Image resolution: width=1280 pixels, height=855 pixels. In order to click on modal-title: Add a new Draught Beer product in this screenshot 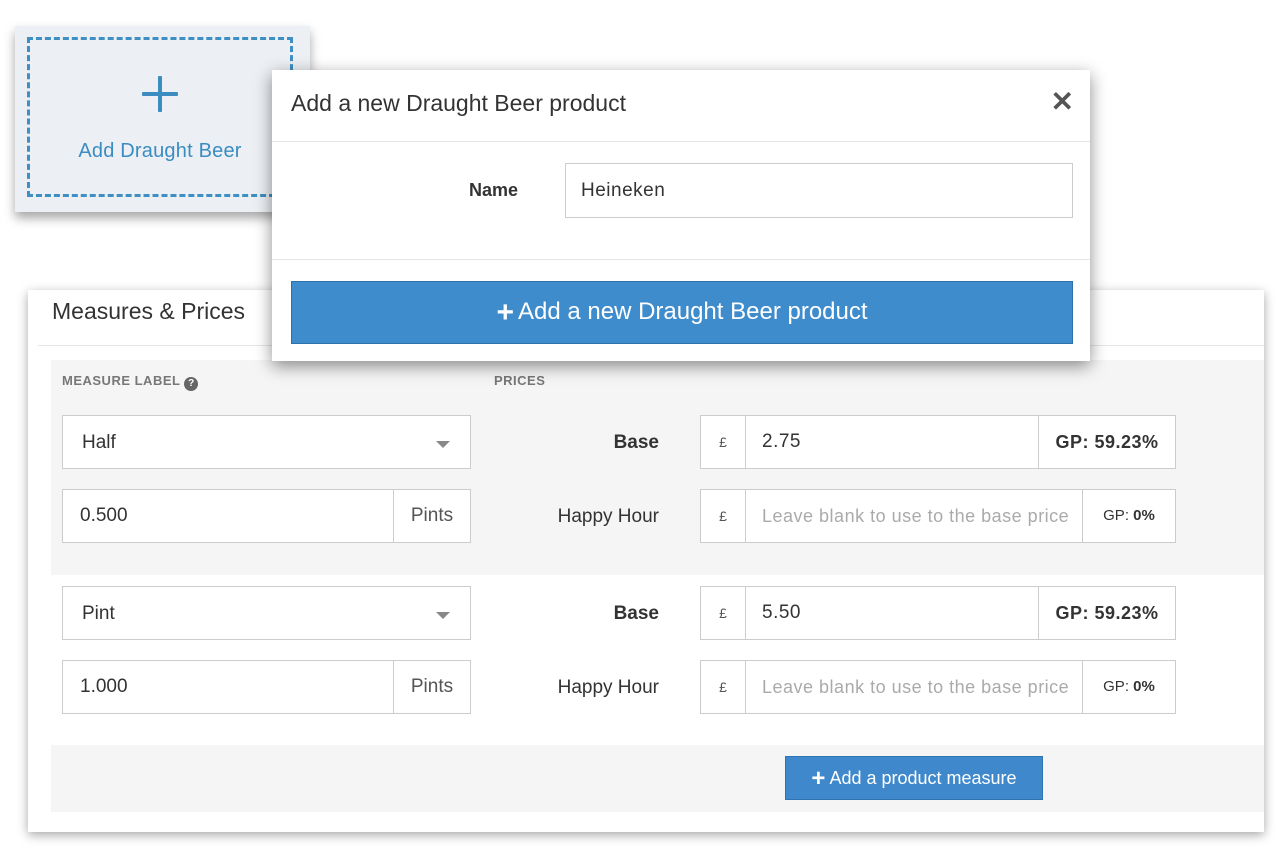, I will do `click(458, 103)`.